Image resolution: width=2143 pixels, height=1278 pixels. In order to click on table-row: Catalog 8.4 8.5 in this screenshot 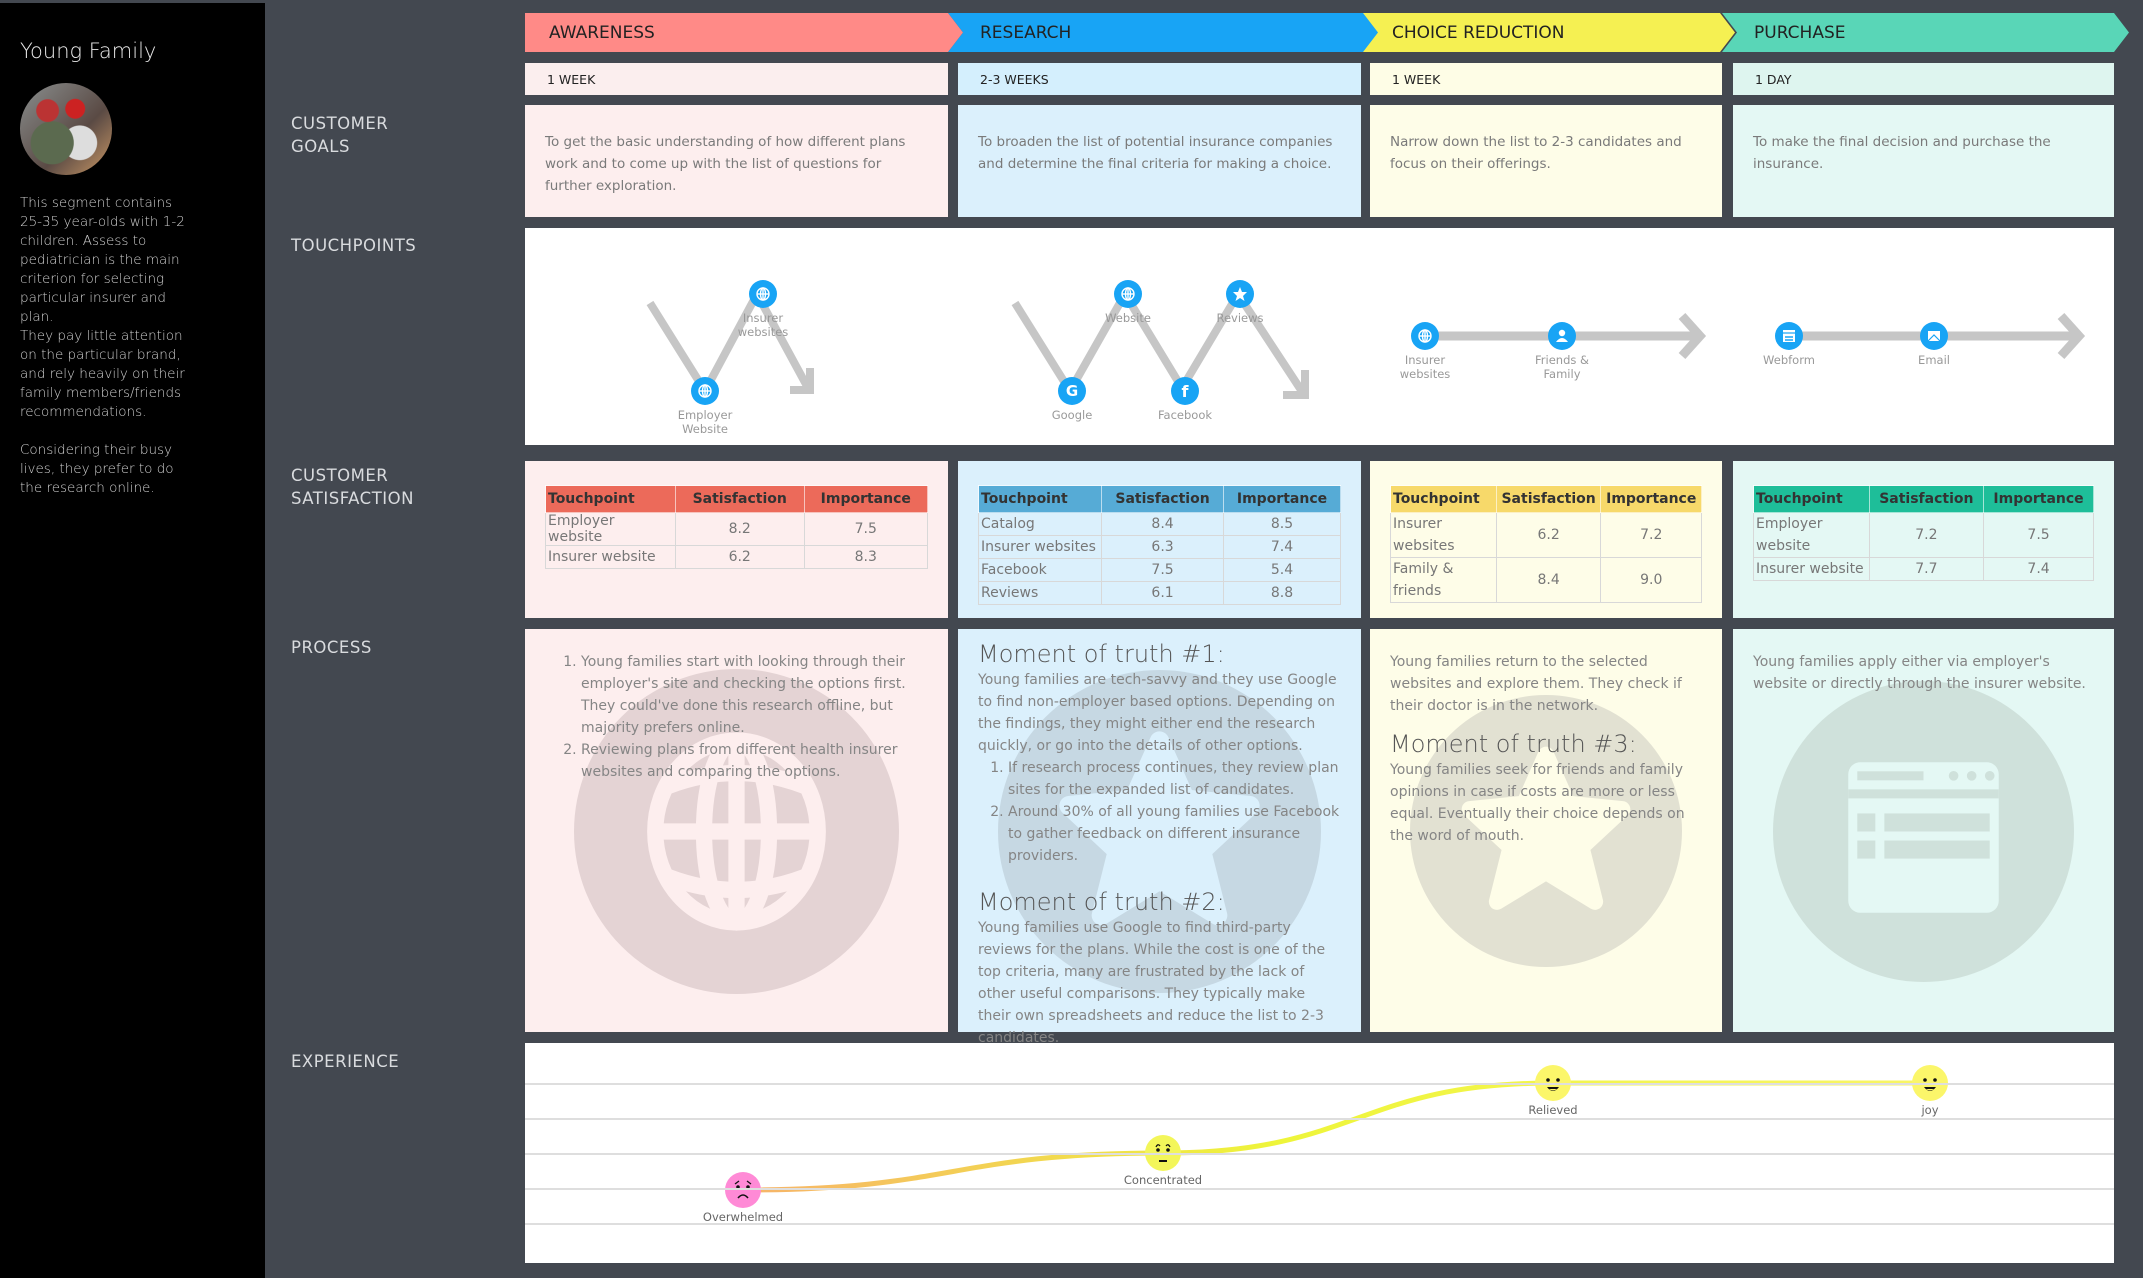, I will do `click(1159, 524)`.